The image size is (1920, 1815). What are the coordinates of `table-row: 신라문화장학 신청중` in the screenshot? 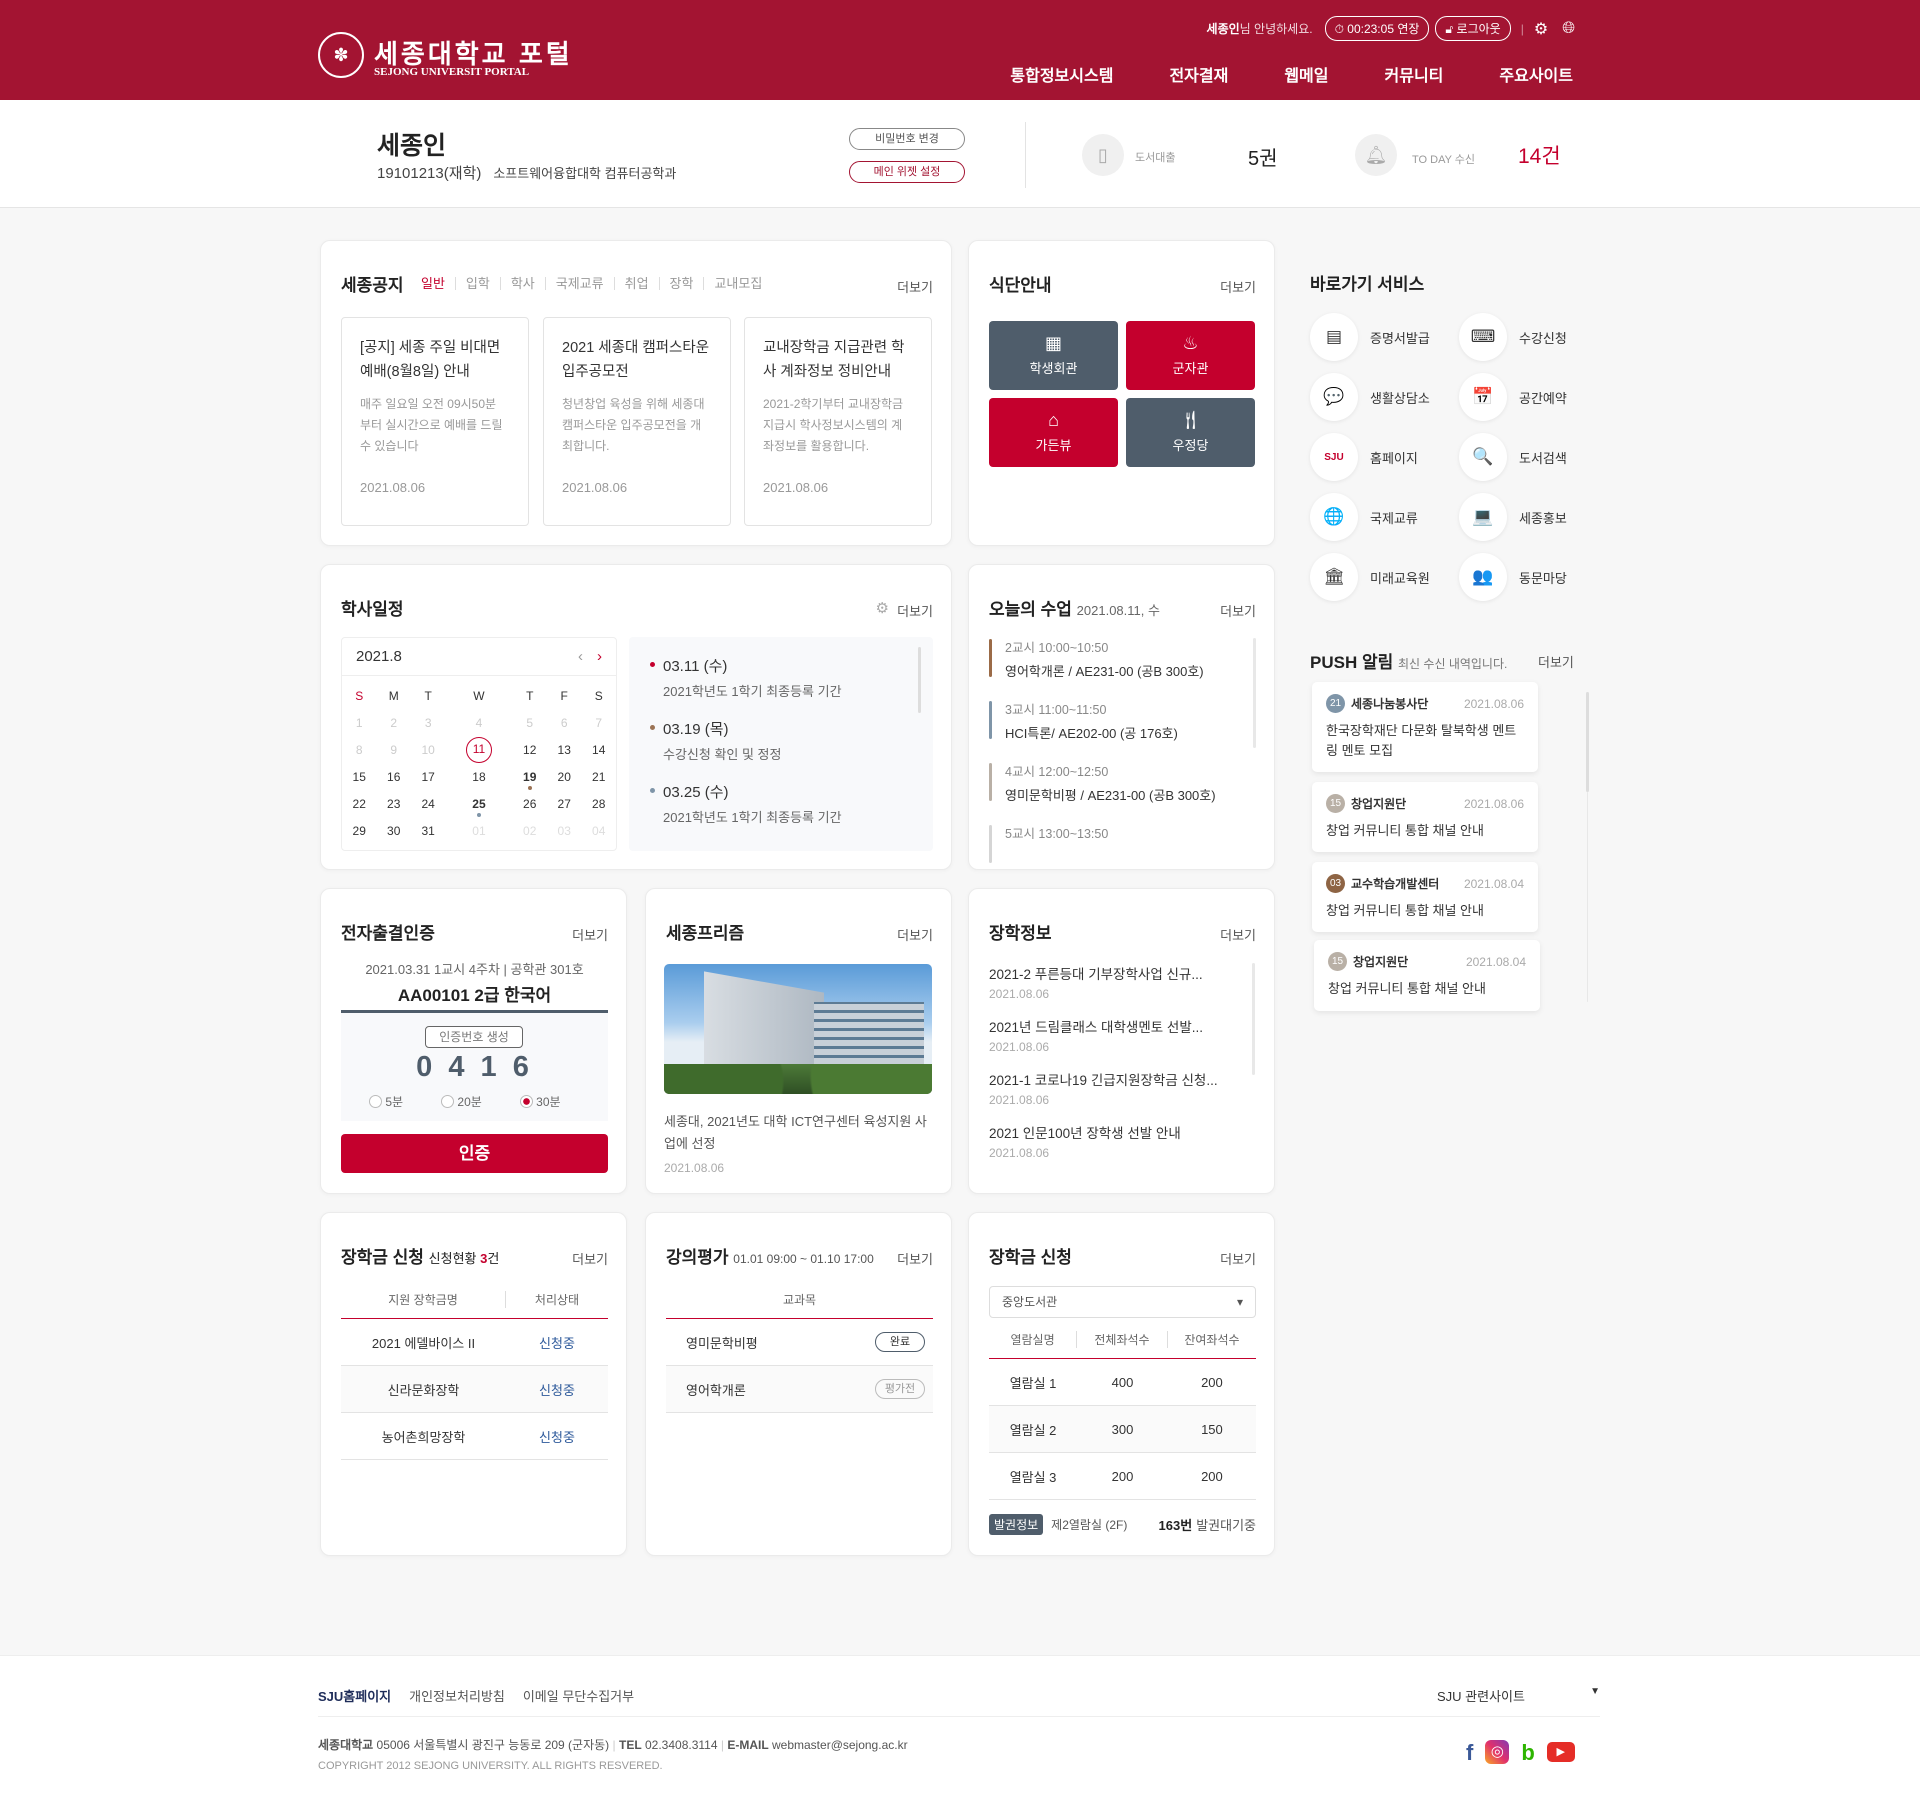 It's located at (474, 1389).